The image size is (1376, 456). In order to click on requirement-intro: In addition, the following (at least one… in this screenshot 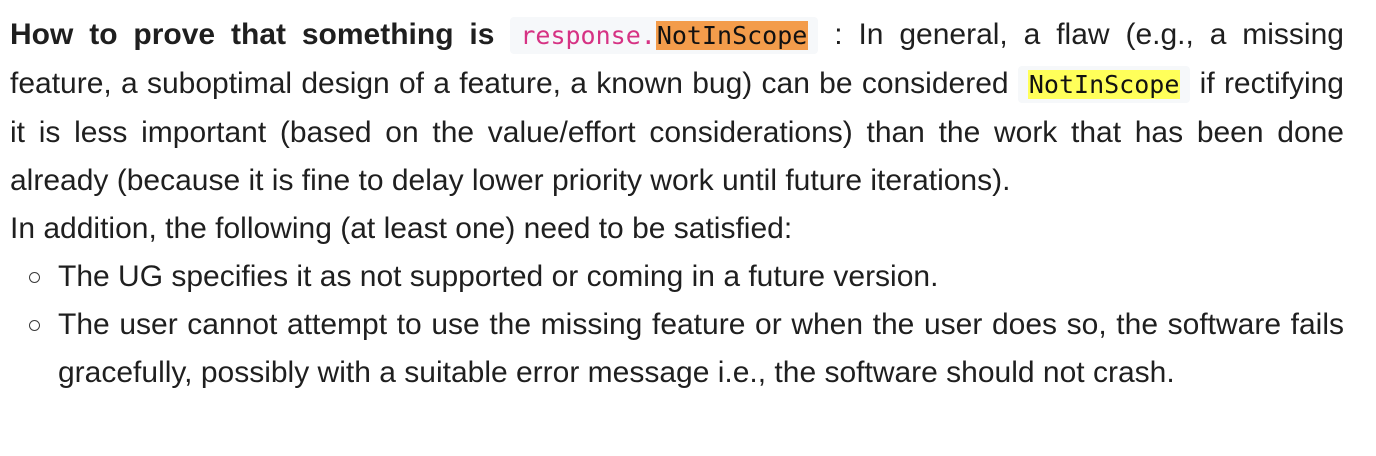, I will do `click(401, 228)`.